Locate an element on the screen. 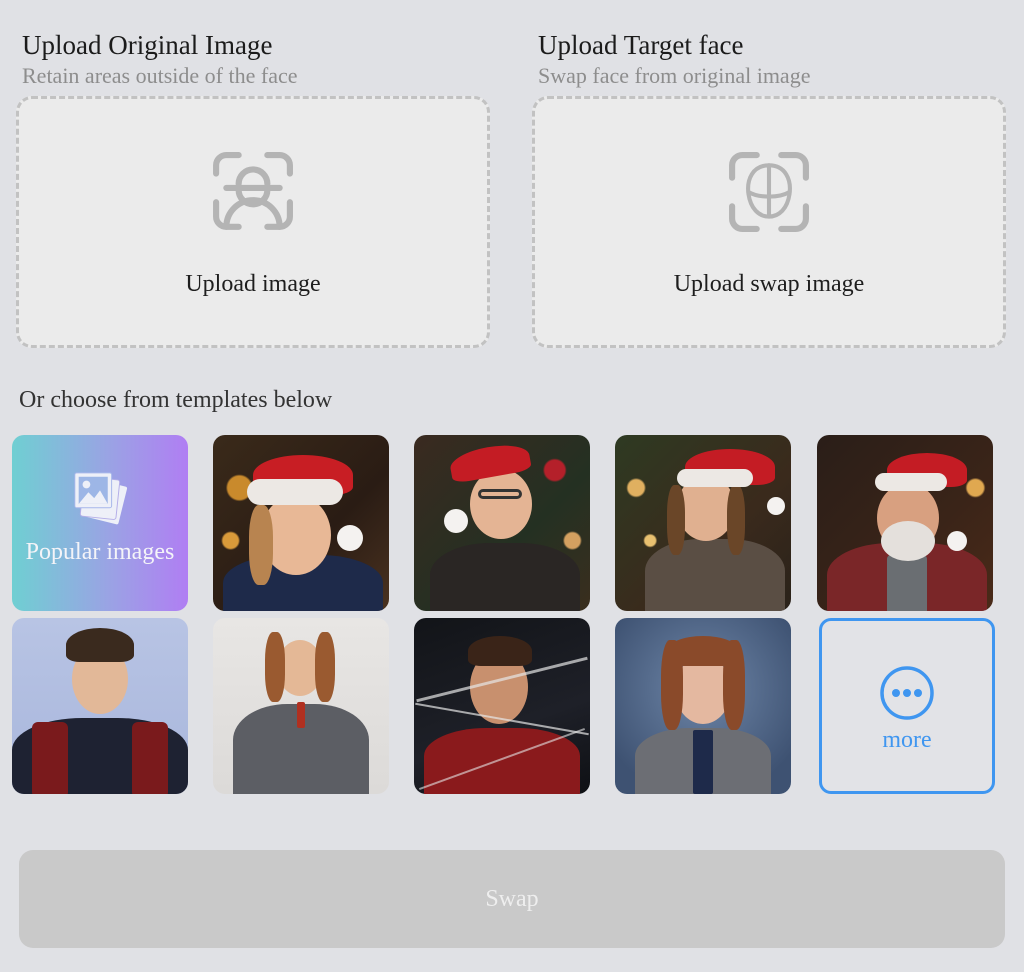  template-girl-school-blazer is located at coordinates (703, 706).